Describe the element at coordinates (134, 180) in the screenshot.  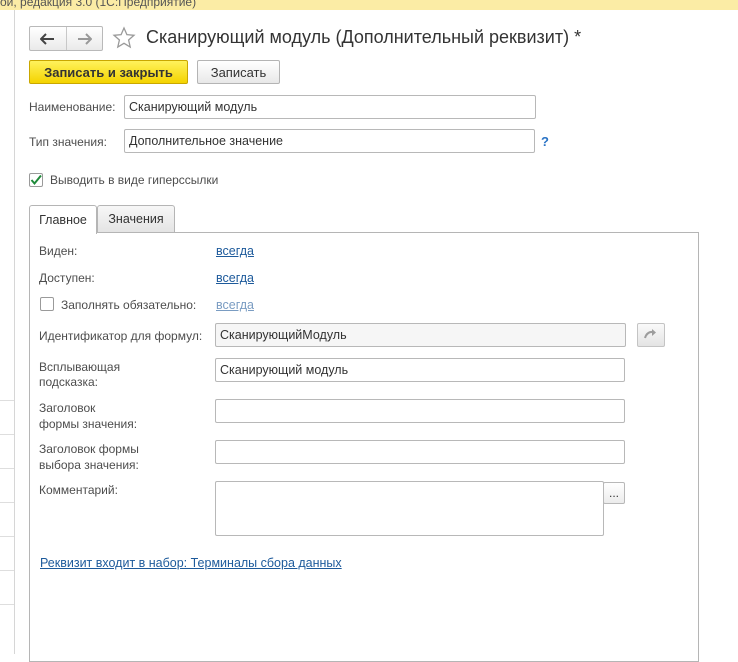
I see `hyperlink-checkbox-label: Выводить в виде гиперссылки` at that location.